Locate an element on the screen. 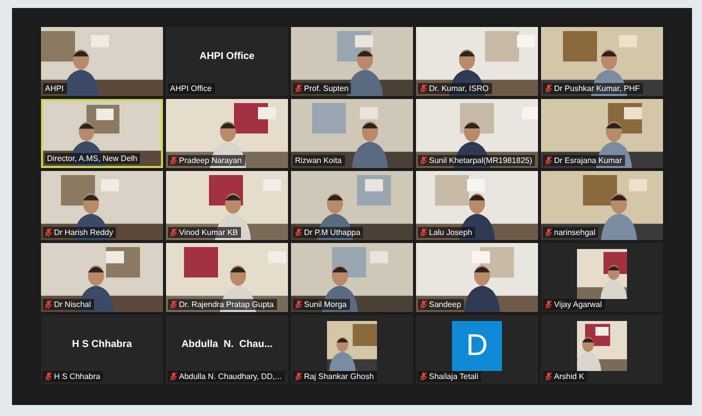 Image resolution: width=702 pixels, height=416 pixels. participant-name: Prof. Supten is located at coordinates (326, 88).